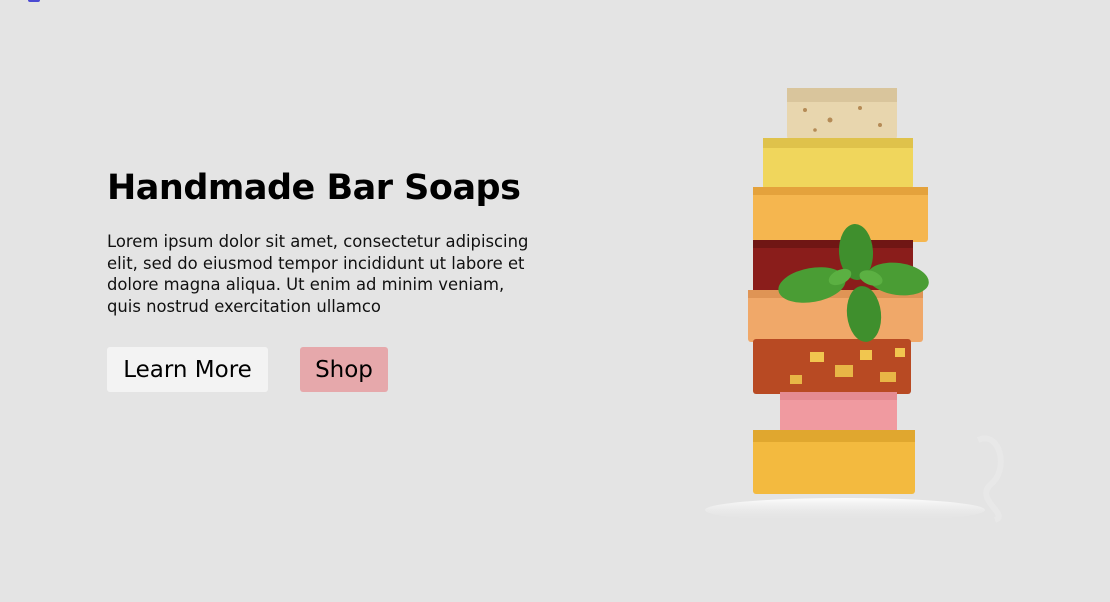  I want to click on hero-buttons: Learn More Shop, so click(247, 369).